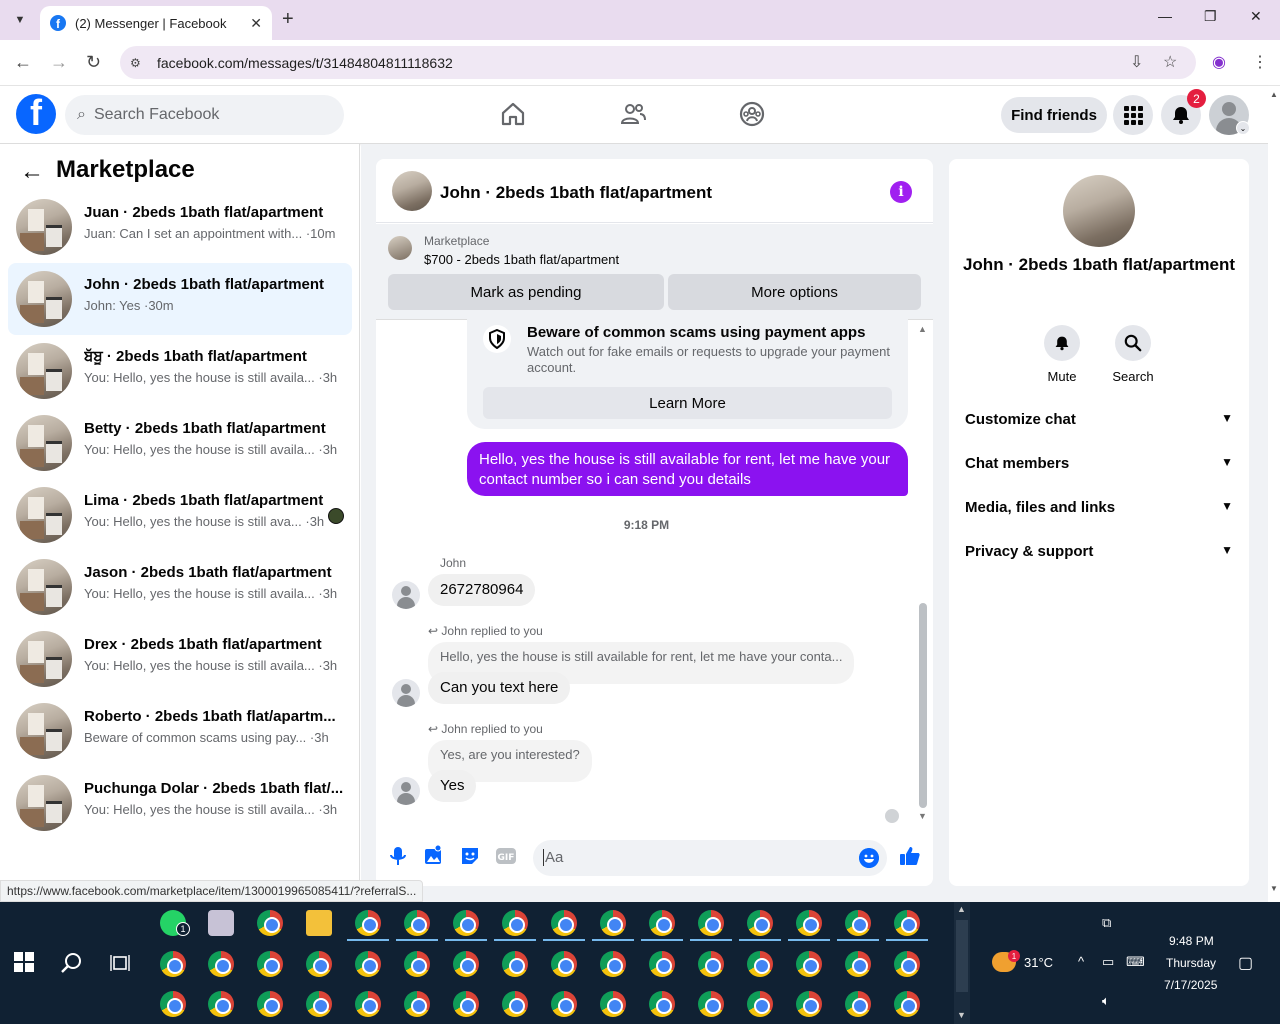  I want to click on taskbar-scroll: ▲ ▼, so click(962, 963).